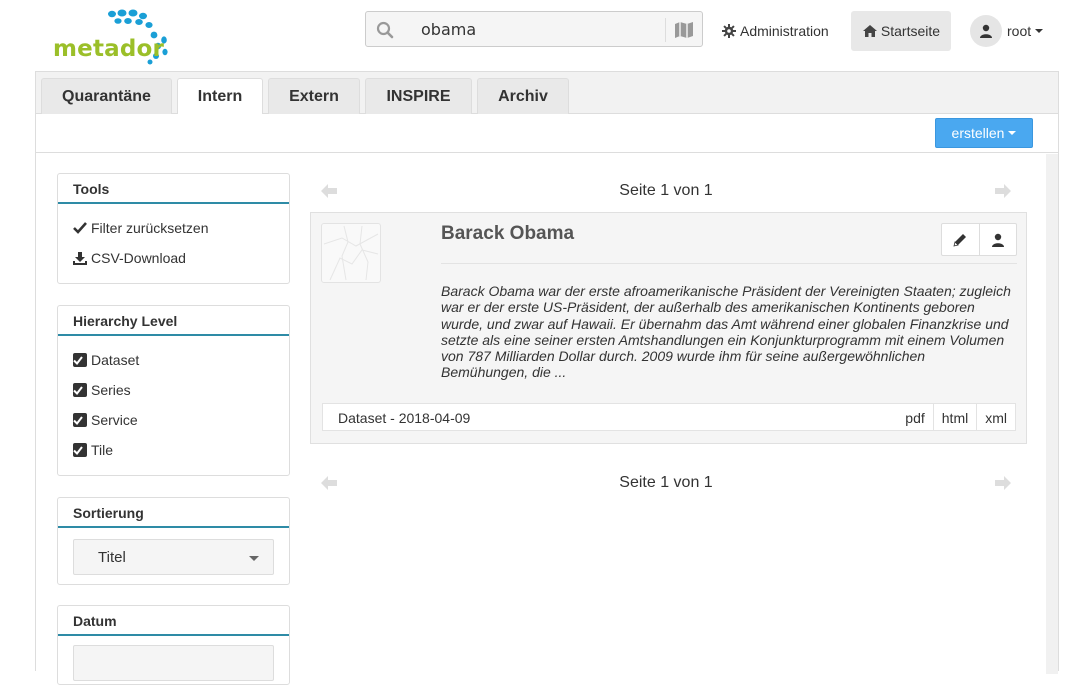 This screenshot has height=690, width=1089. Describe the element at coordinates (729, 263) in the screenshot. I see `result-divider` at that location.